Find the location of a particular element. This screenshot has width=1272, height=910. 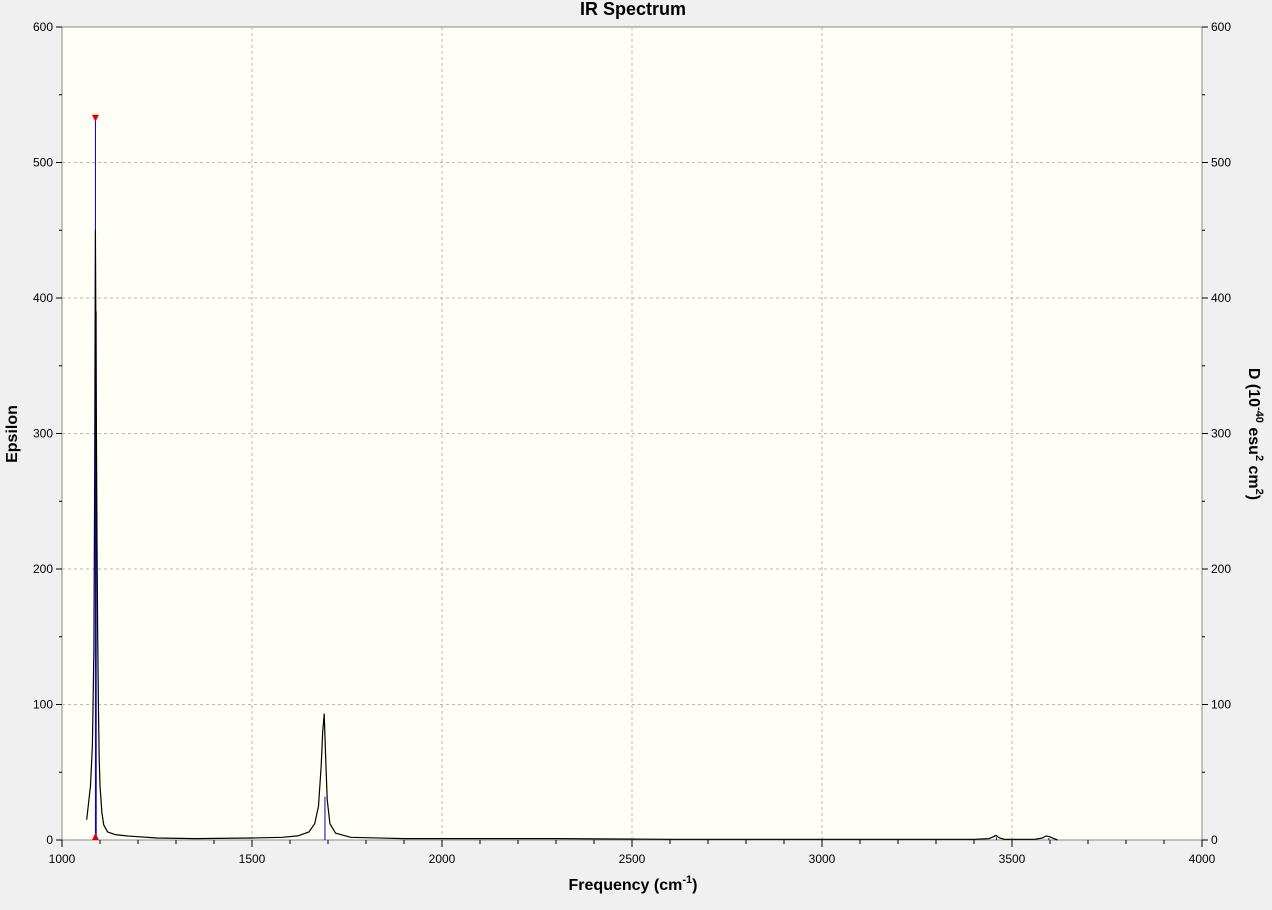

right-axis-title: D (10-40 esu2 cm2) is located at coordinates (1255, 434).